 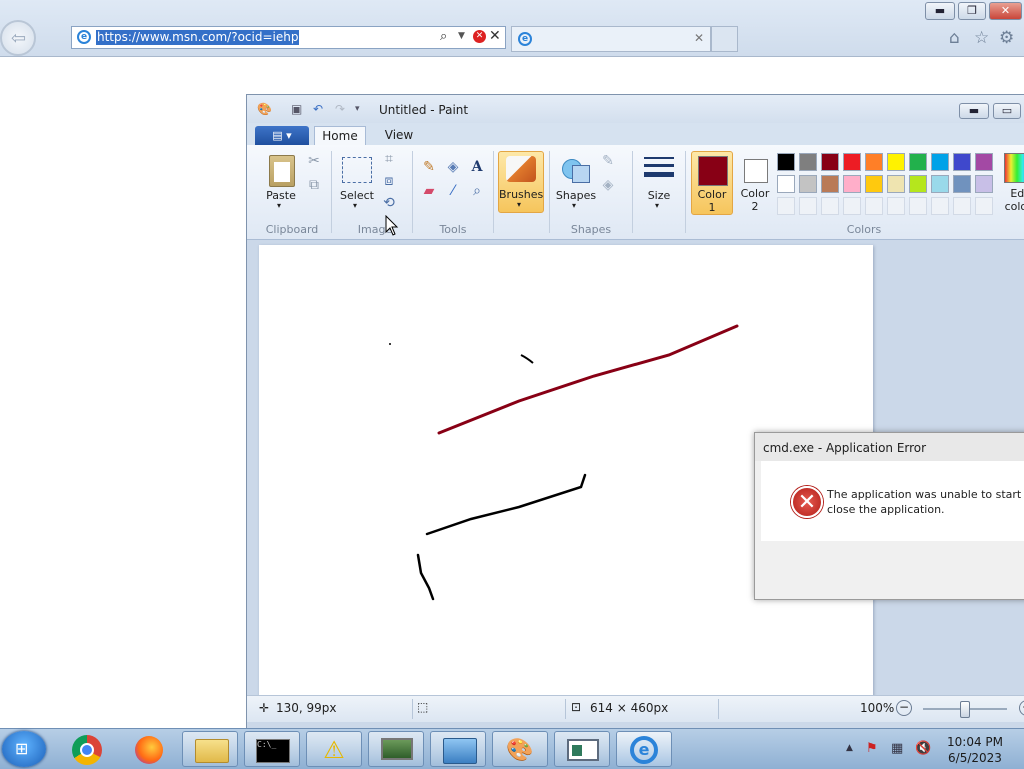 I want to click on resize-icon: ⧈, so click(x=389, y=181).